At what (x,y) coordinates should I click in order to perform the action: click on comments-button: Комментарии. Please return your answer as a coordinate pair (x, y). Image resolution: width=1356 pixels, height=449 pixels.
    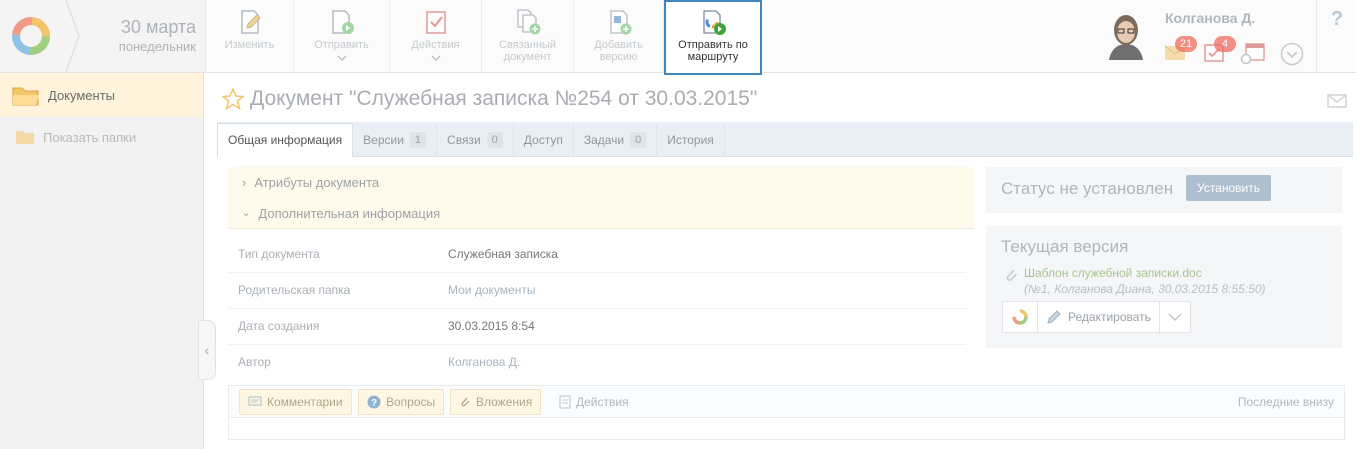
    Looking at the image, I should click on (295, 402).